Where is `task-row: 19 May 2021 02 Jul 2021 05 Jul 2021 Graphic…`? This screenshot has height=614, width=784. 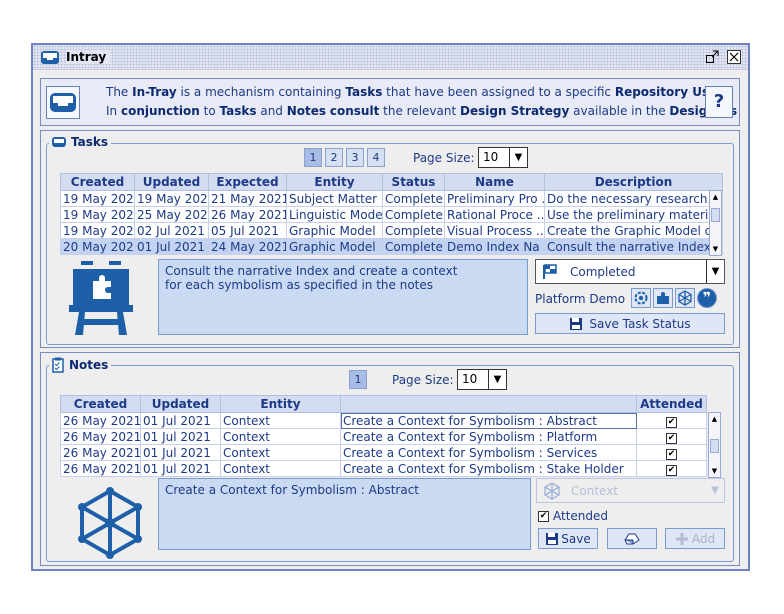
task-row: 19 May 2021 02 Jul 2021 05 Jul 2021 Graphic… is located at coordinates (391, 230).